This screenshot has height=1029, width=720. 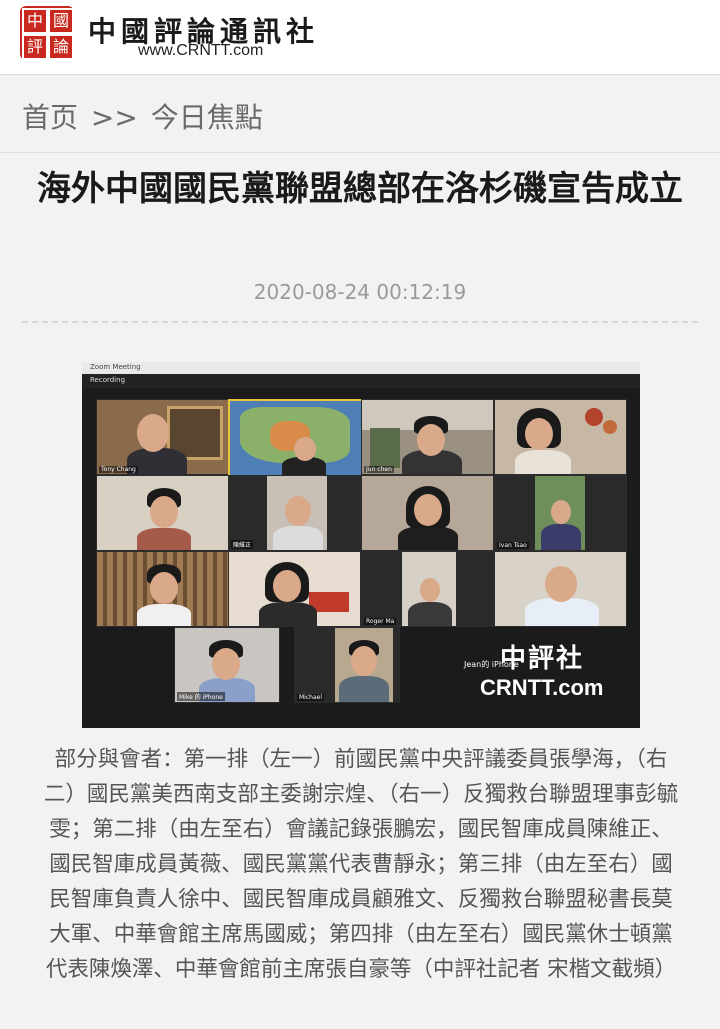 What do you see at coordinates (227, 665) in the screenshot?
I see `video-tile: Mike 的 iPhone` at bounding box center [227, 665].